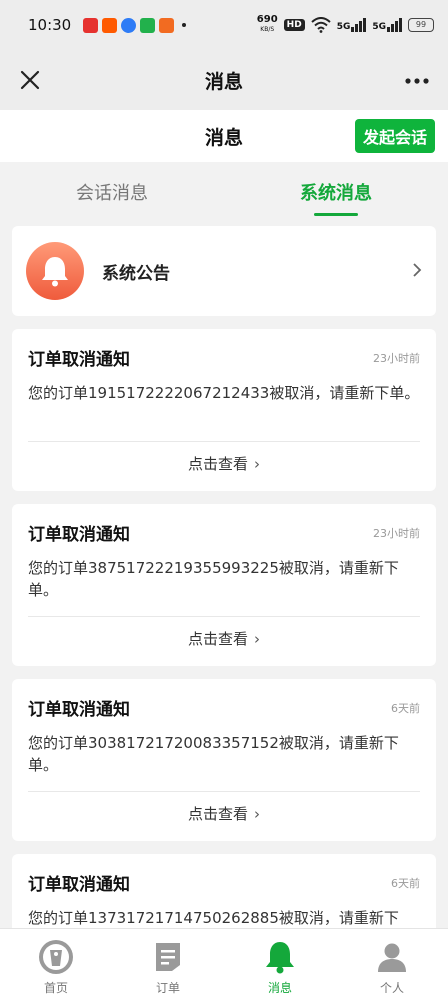  Describe the element at coordinates (394, 136) in the screenshot. I see `start-chat-button: 发起会话` at that location.